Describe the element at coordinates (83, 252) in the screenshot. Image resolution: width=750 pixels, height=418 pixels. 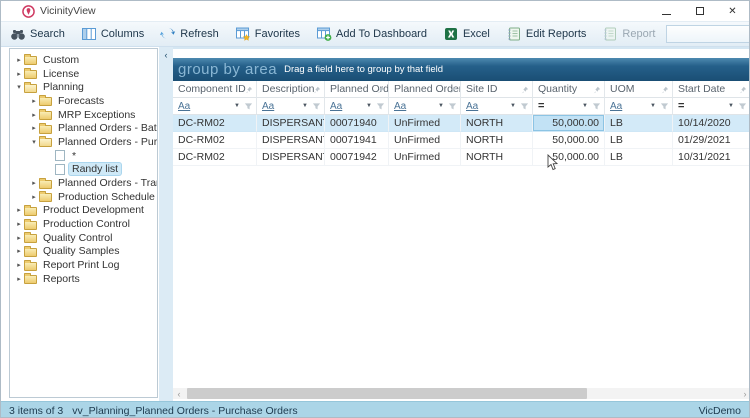
I see `sidebar-item-quality-samples: ▸ Quality Samples` at that location.